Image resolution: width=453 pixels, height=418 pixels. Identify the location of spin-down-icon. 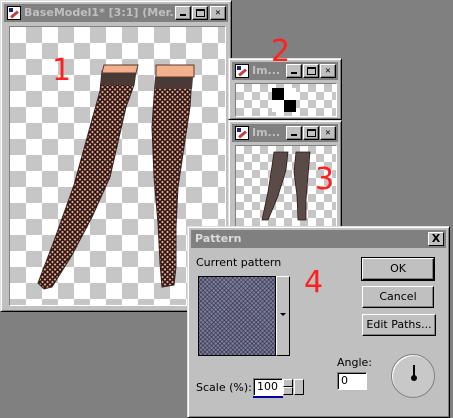
(288, 391).